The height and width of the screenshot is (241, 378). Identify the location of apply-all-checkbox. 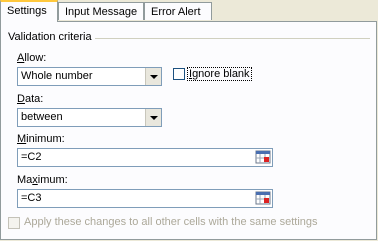
(14, 223).